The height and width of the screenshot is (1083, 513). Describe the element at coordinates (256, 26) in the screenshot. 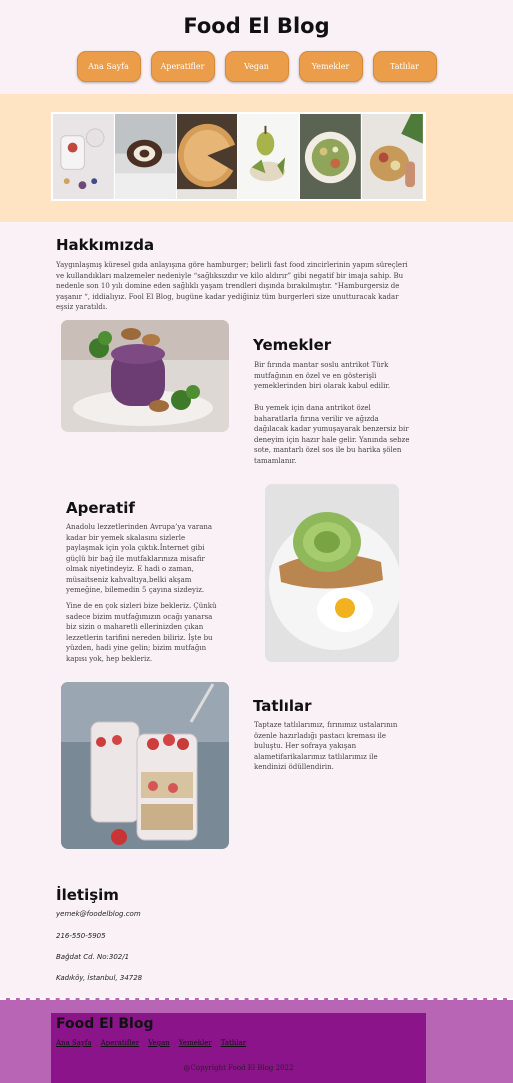

I see `site-title: Food El Blog` at that location.